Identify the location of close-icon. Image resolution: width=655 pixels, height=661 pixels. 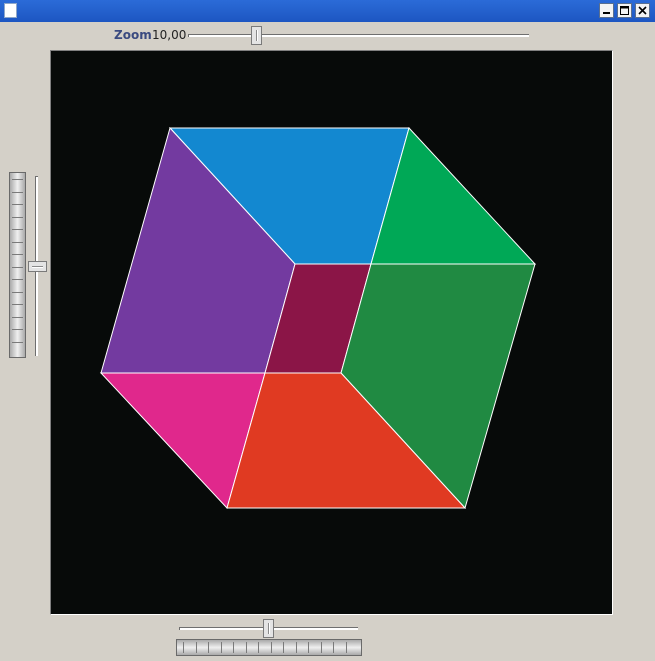
(642, 10).